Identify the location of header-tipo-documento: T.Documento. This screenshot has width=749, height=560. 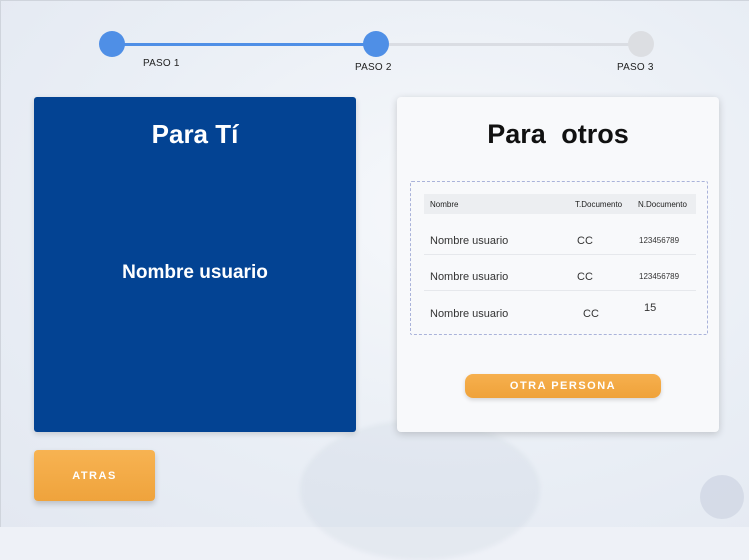
(599, 204).